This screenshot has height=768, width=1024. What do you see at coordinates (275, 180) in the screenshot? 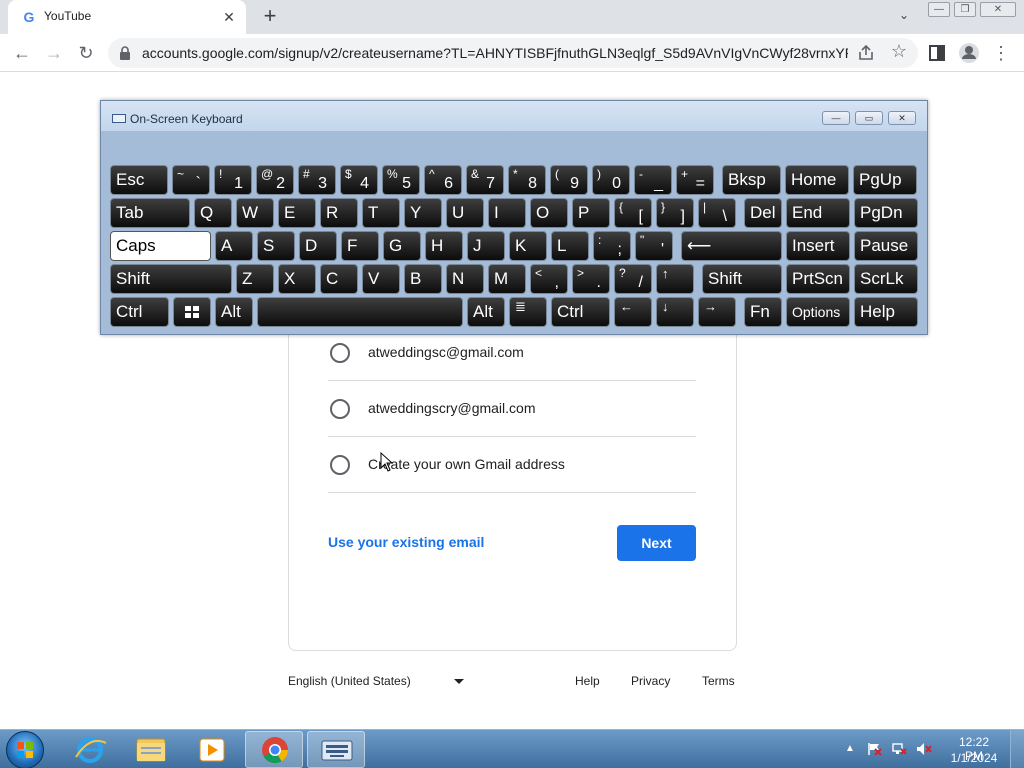
I see `osk-key: @2` at bounding box center [275, 180].